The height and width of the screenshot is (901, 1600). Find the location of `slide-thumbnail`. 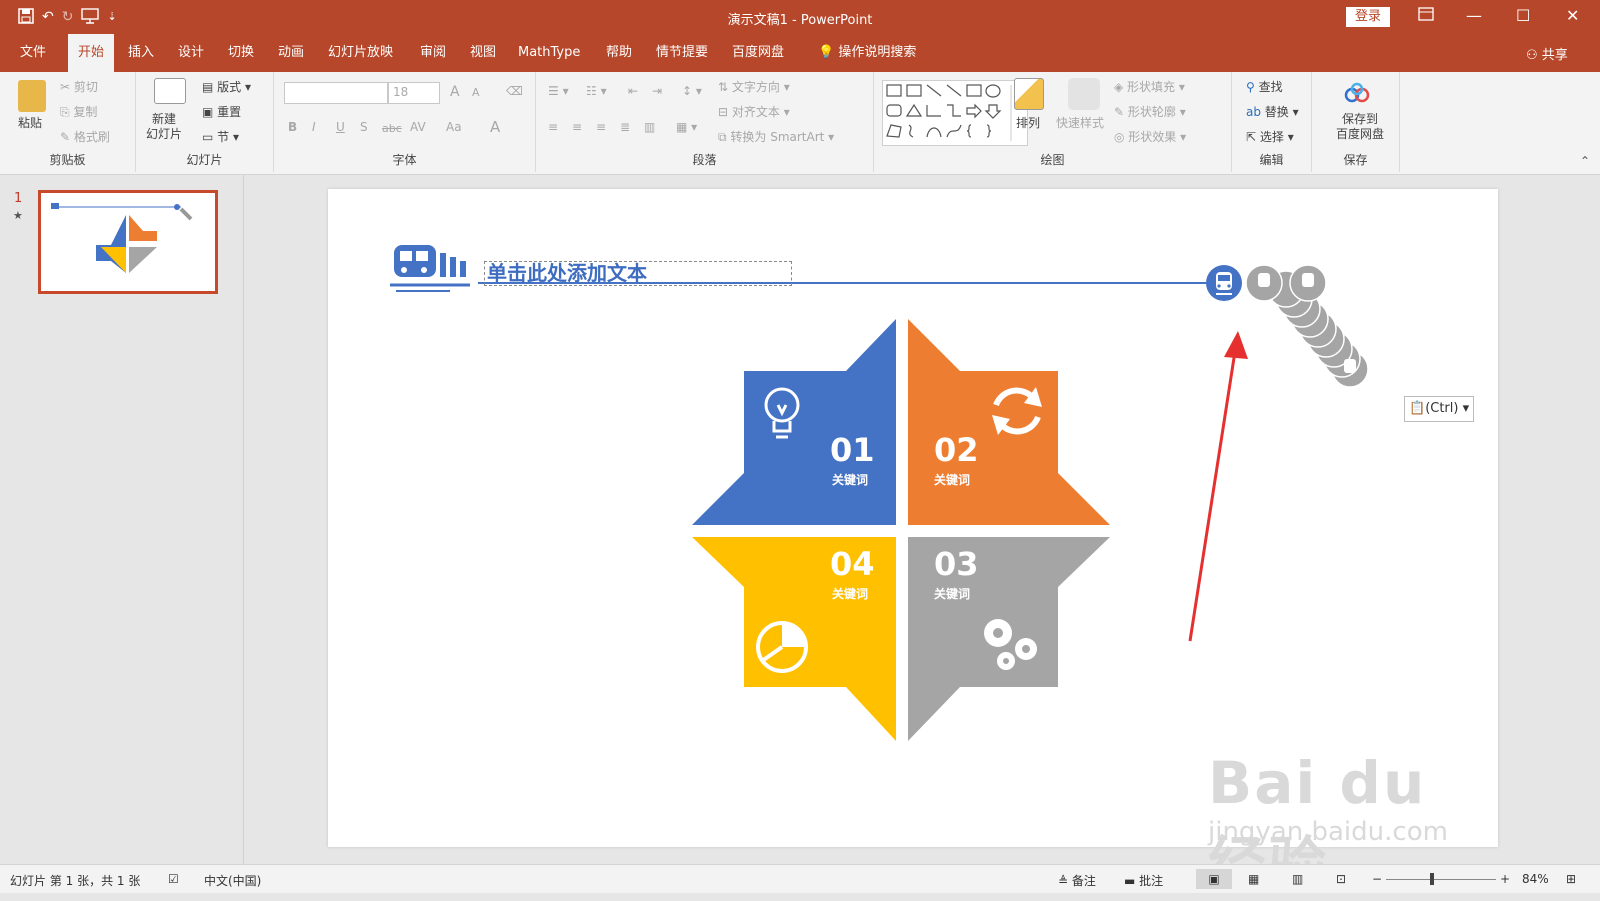

slide-thumbnail is located at coordinates (128, 242).